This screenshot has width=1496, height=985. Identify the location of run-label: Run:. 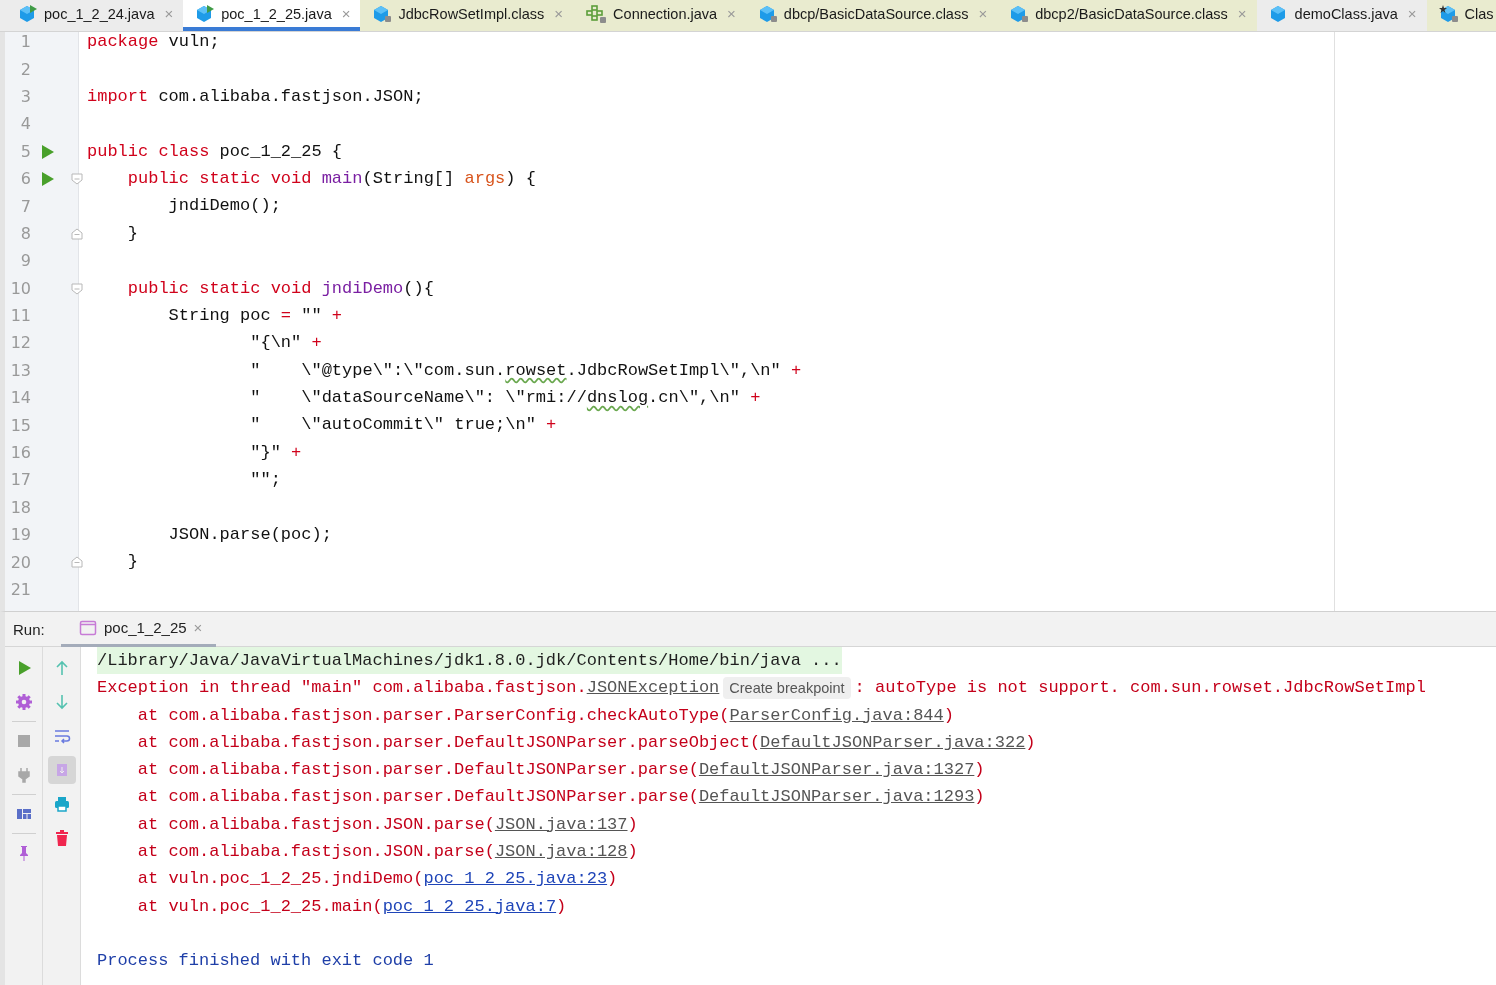
(29, 629).